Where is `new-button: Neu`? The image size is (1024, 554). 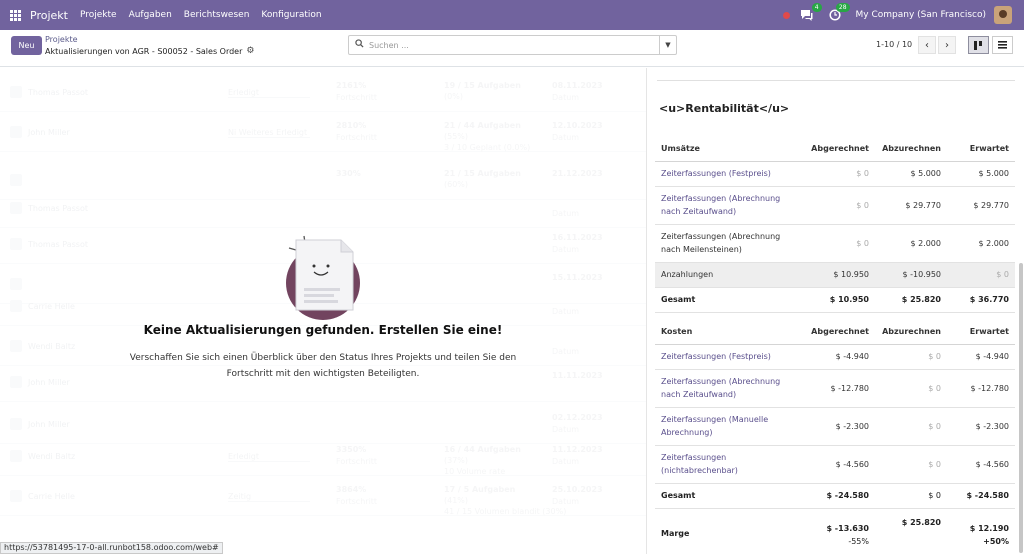
new-button: Neu is located at coordinates (26, 45).